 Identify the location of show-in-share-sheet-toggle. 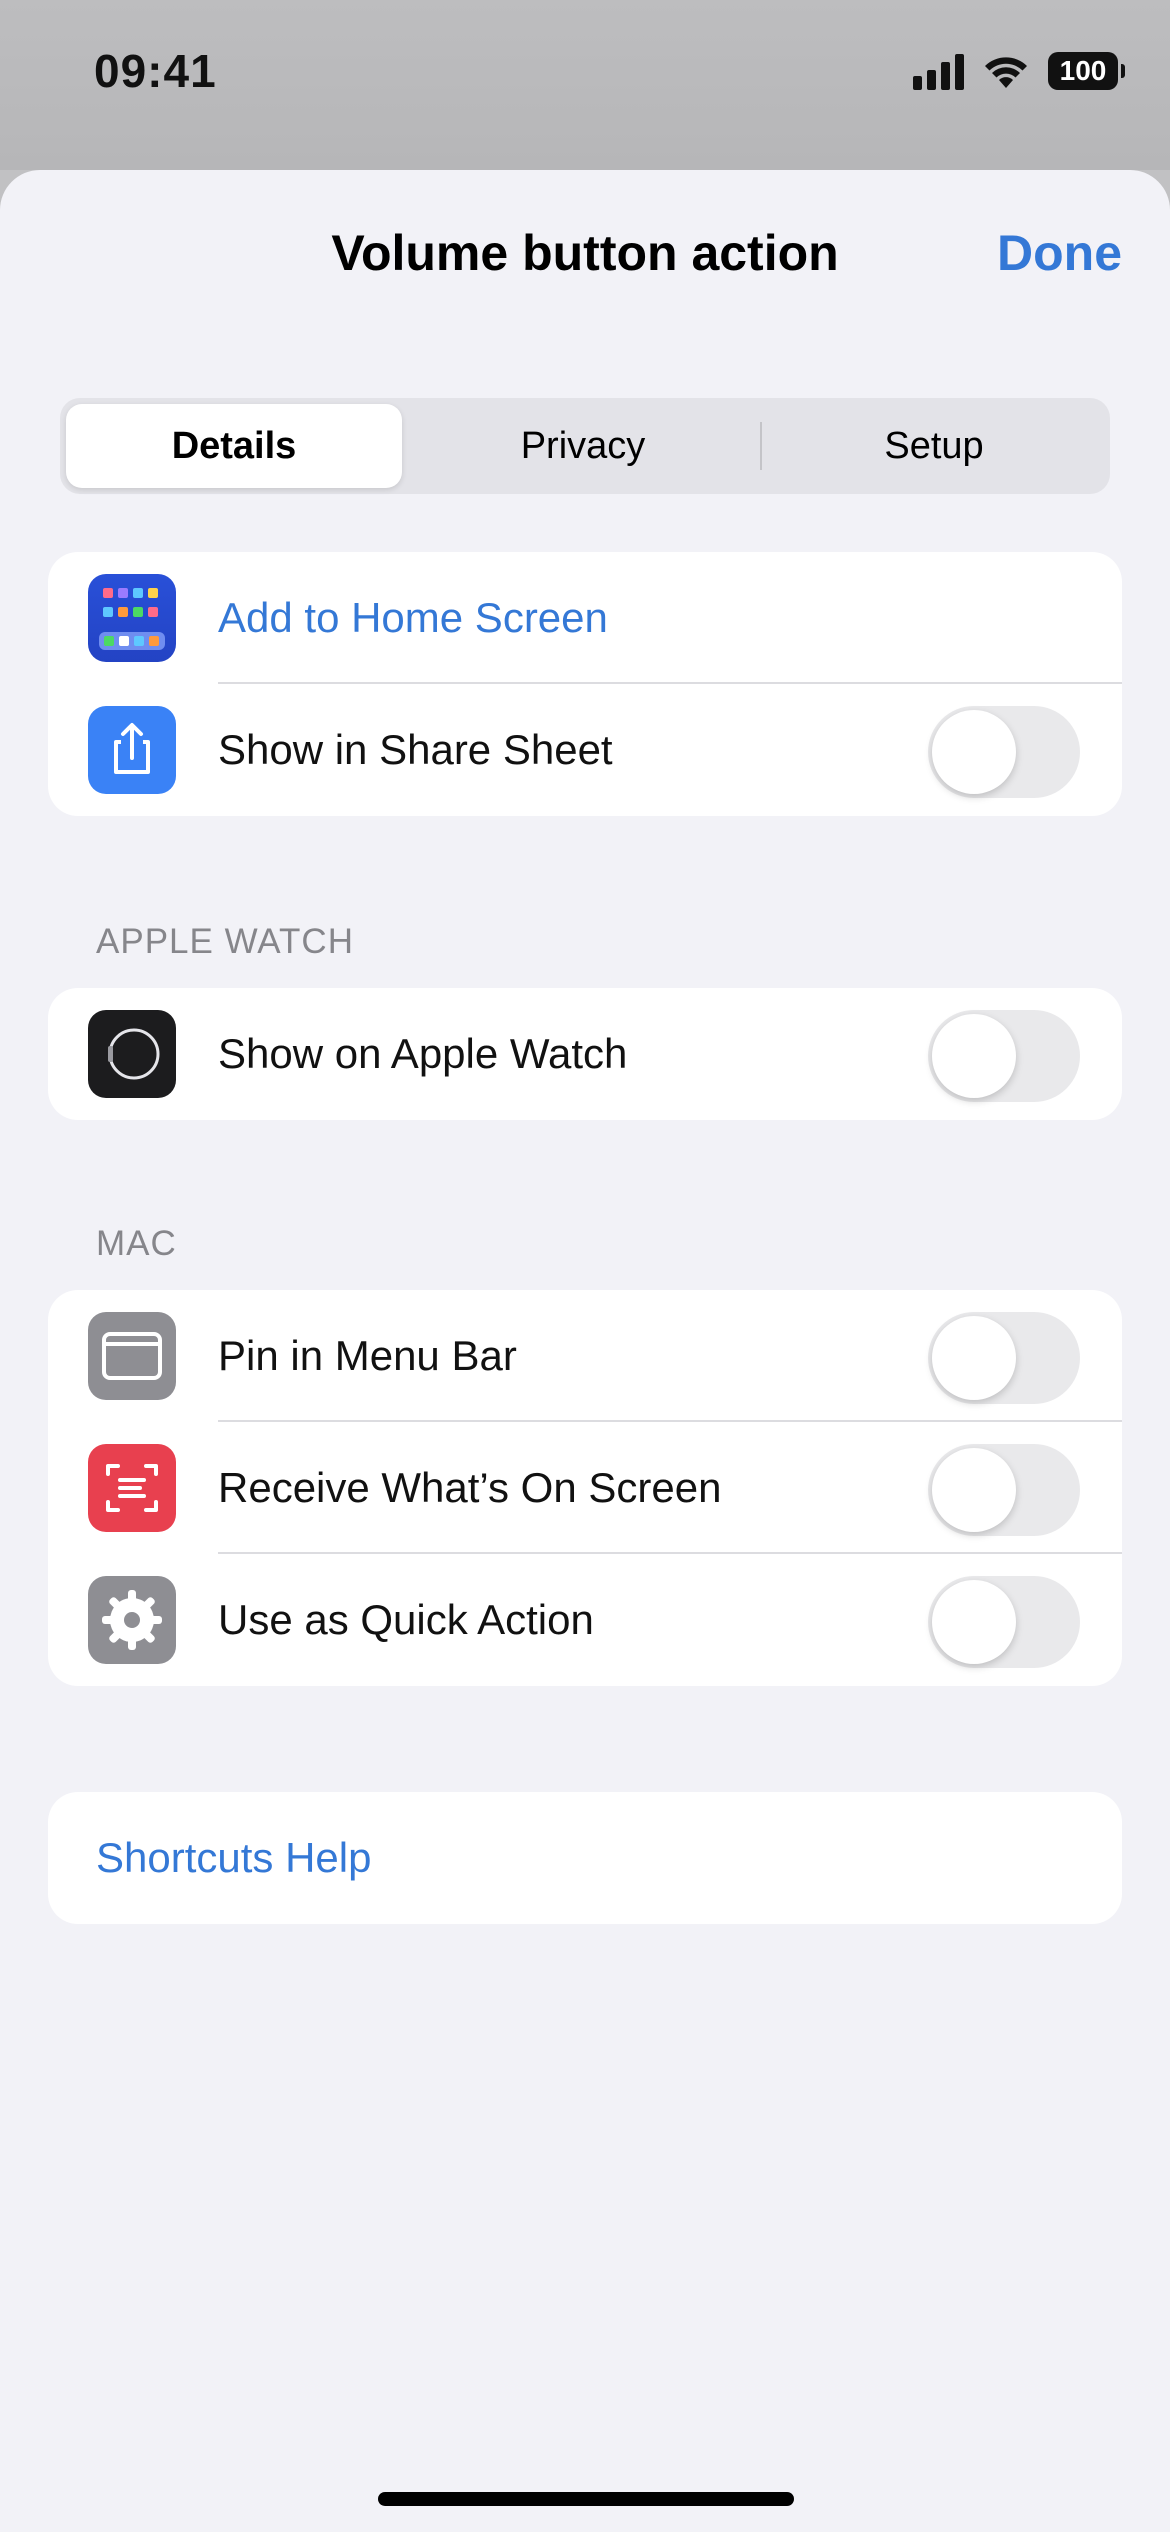
(1004, 752).